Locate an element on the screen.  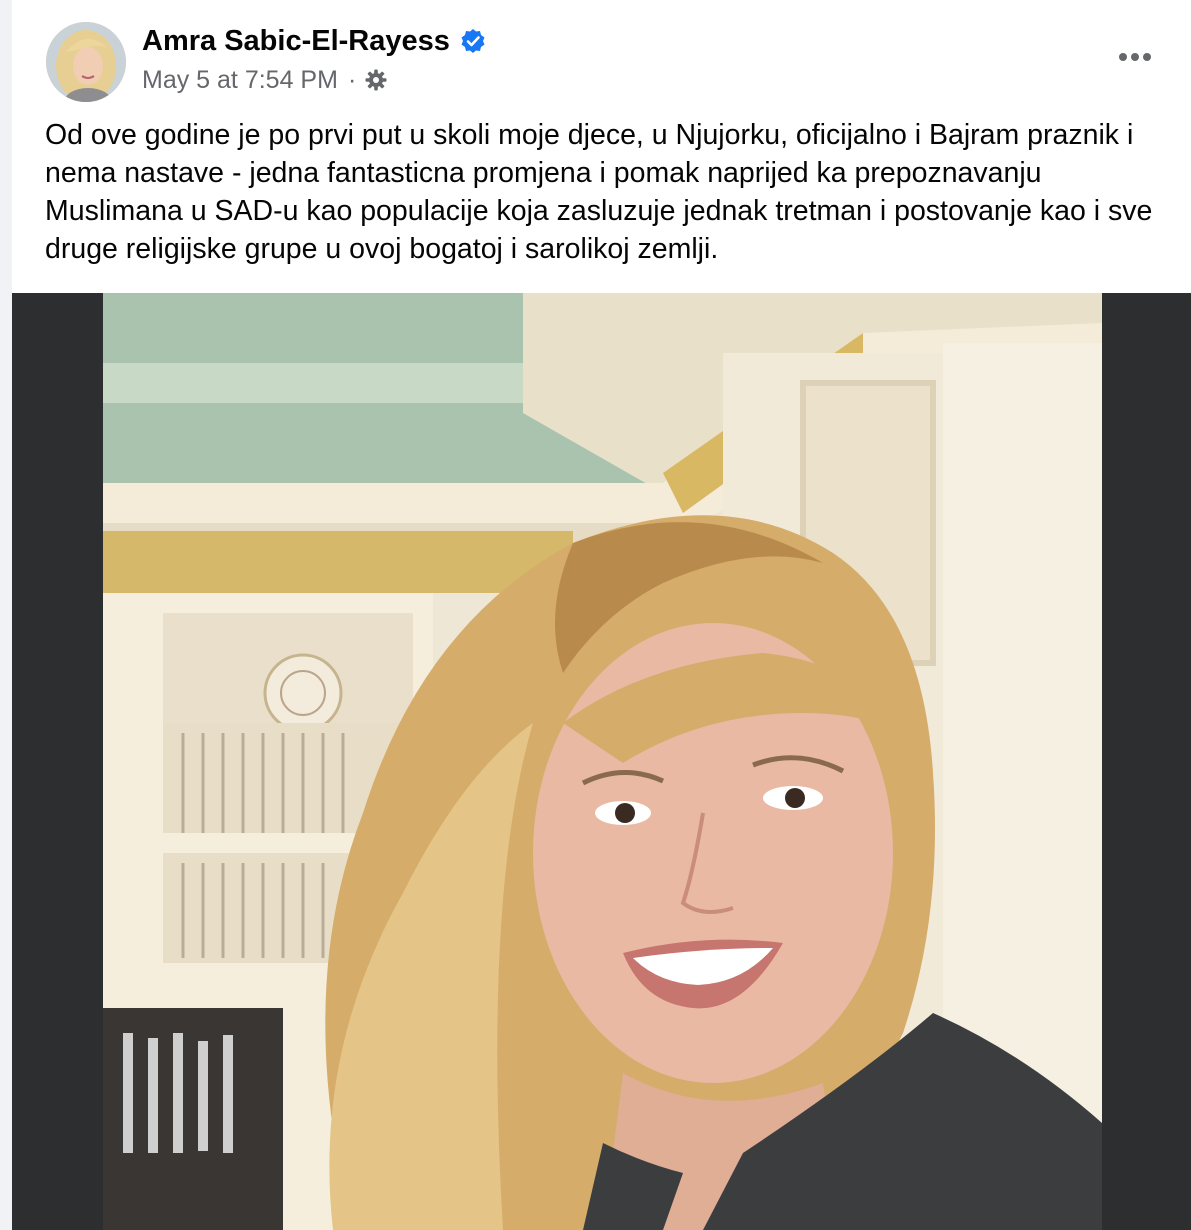
author-avatar is located at coordinates (86, 62).